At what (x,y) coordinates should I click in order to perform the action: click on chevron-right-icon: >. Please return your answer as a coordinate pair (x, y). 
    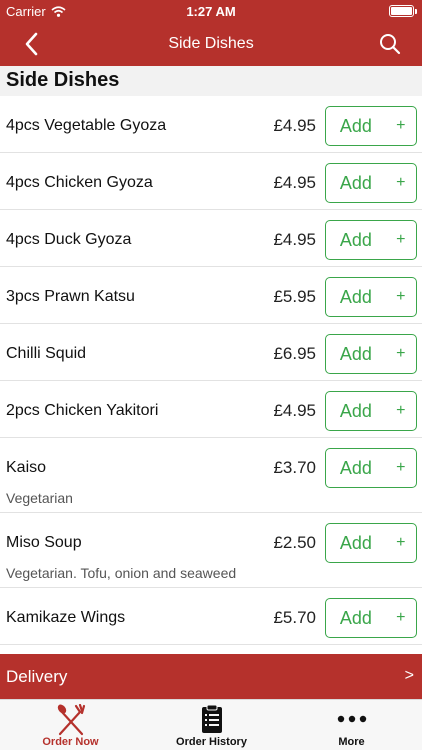
    Looking at the image, I should click on (409, 675).